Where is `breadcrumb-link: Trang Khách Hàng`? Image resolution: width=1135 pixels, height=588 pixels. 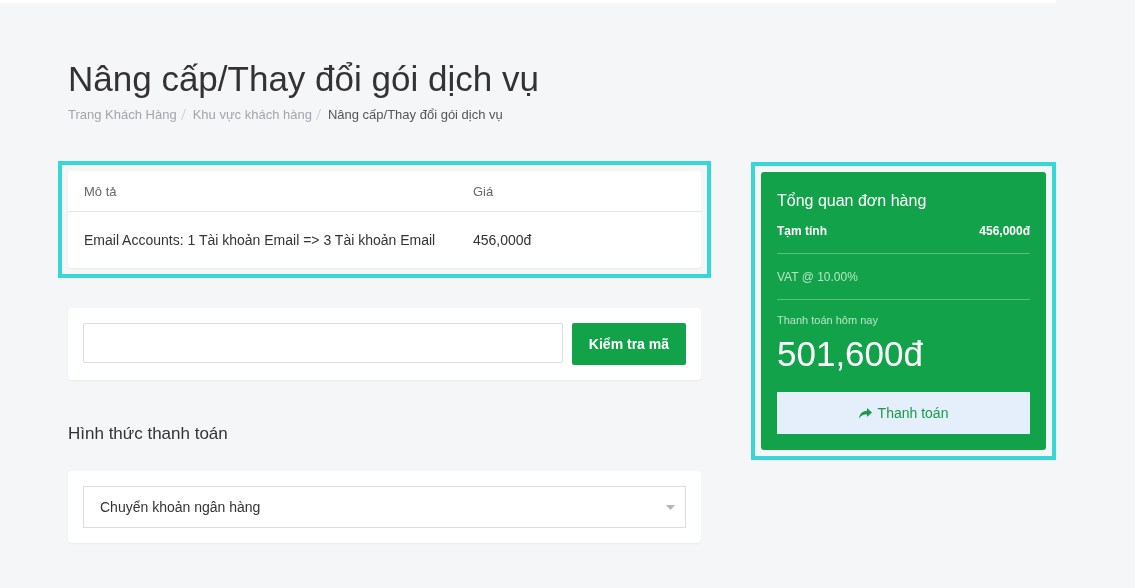
breadcrumb-link: Trang Khách Hàng is located at coordinates (122, 114).